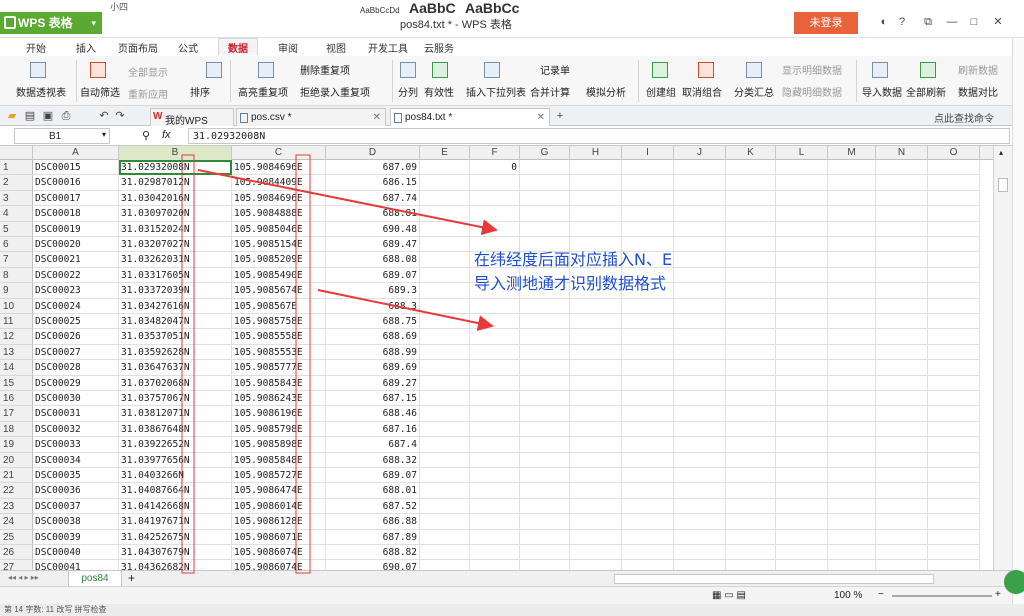  I want to click on row-header: 8, so click(16, 275).